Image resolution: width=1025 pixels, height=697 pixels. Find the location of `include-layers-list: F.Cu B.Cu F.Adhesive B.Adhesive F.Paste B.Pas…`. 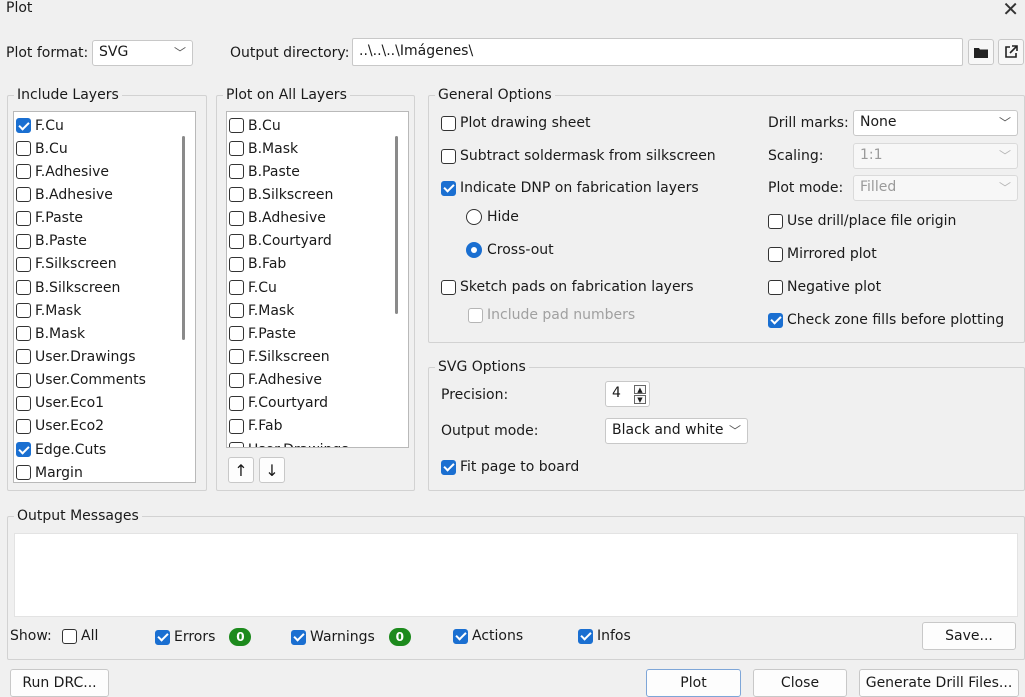

include-layers-list: F.Cu B.Cu F.Adhesive B.Adhesive F.Paste B.Pas… is located at coordinates (104, 297).